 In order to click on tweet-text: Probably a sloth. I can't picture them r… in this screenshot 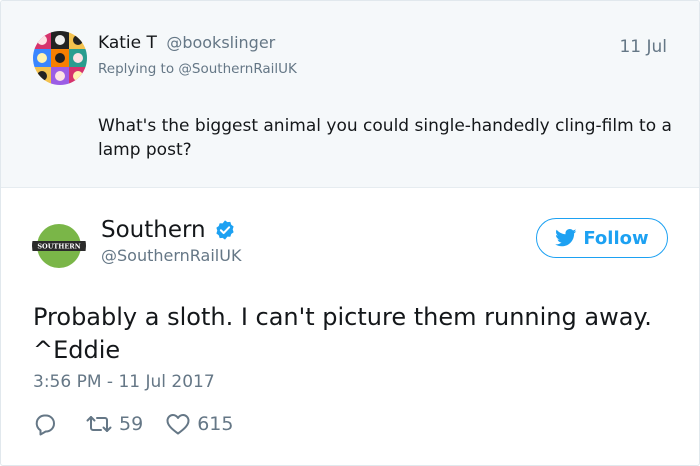, I will do `click(358, 334)`.